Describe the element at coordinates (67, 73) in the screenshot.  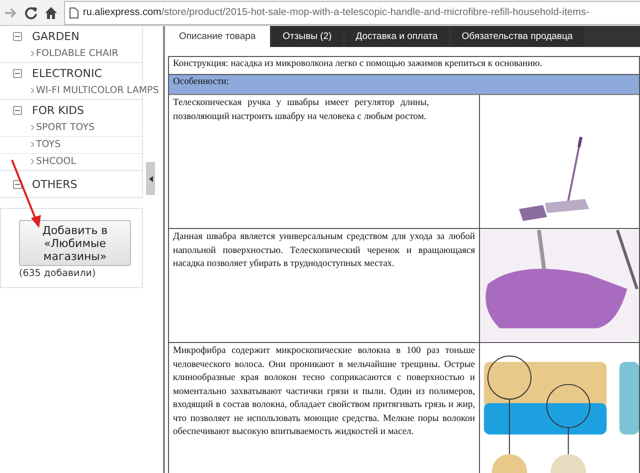
I see `category-link: ELECTRONIC` at that location.